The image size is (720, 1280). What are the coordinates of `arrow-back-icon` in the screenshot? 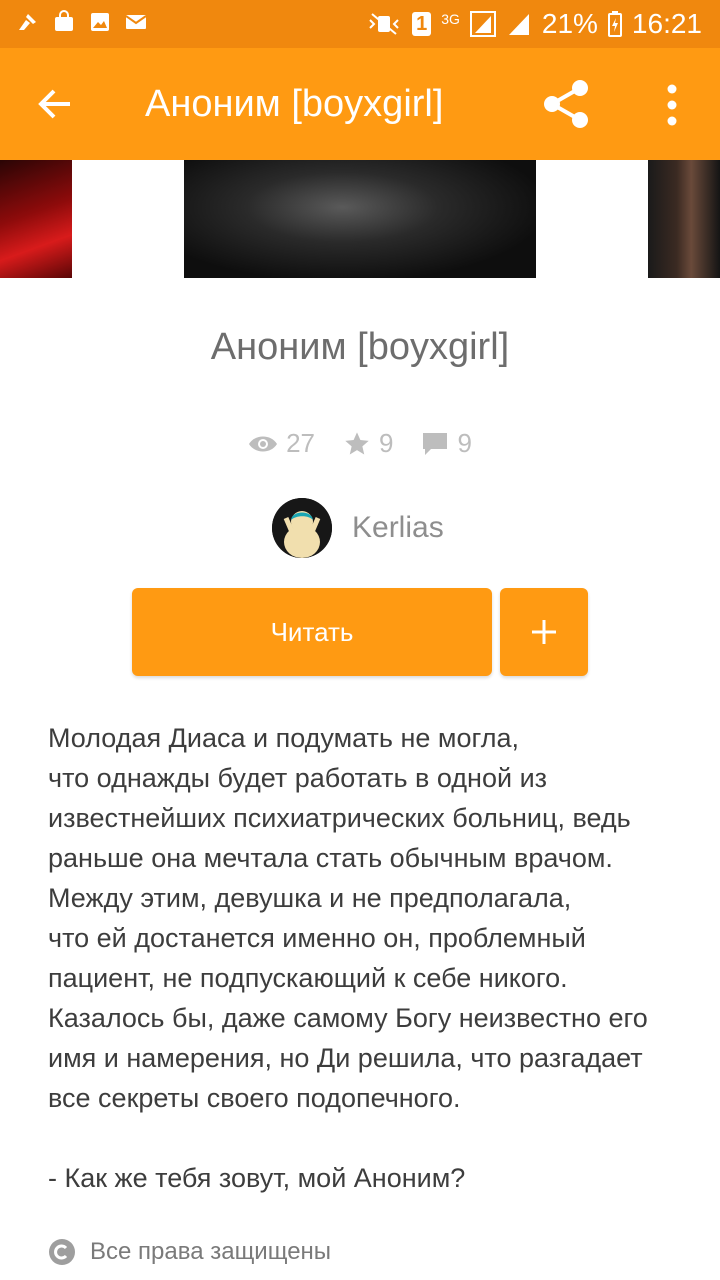 It's located at (54, 104).